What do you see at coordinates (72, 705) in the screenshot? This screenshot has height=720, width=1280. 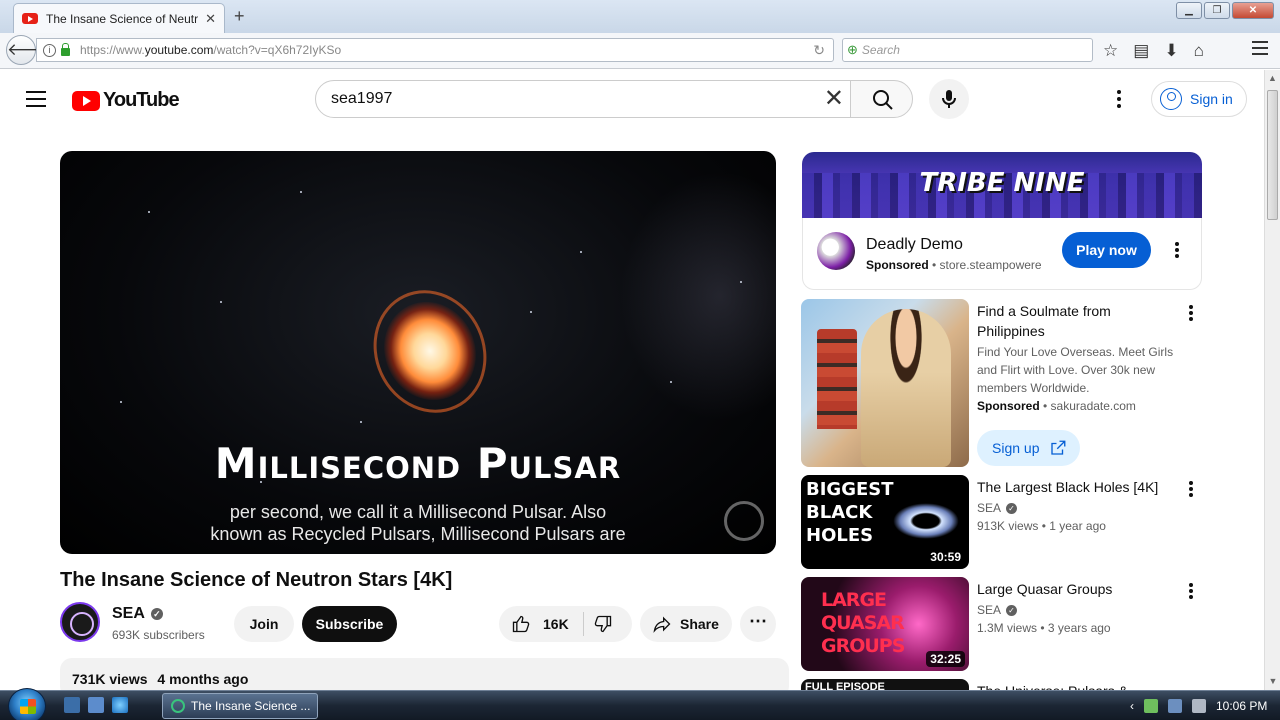 I see `show-desktop-icon` at bounding box center [72, 705].